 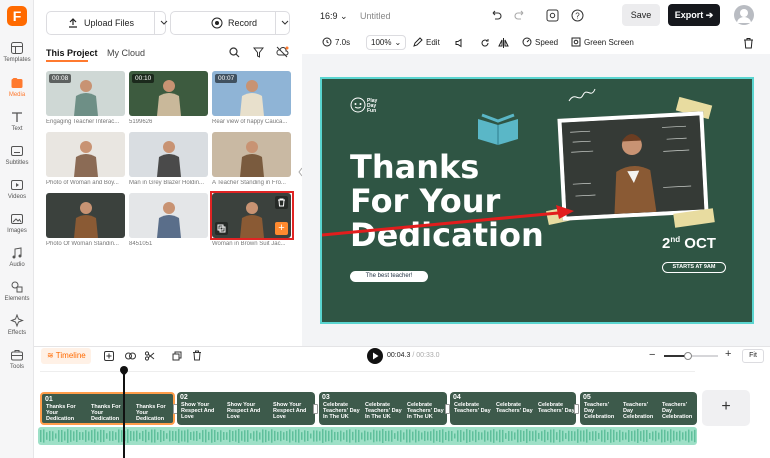 I want to click on media-thumbnail: 00:08, so click(x=85, y=93).